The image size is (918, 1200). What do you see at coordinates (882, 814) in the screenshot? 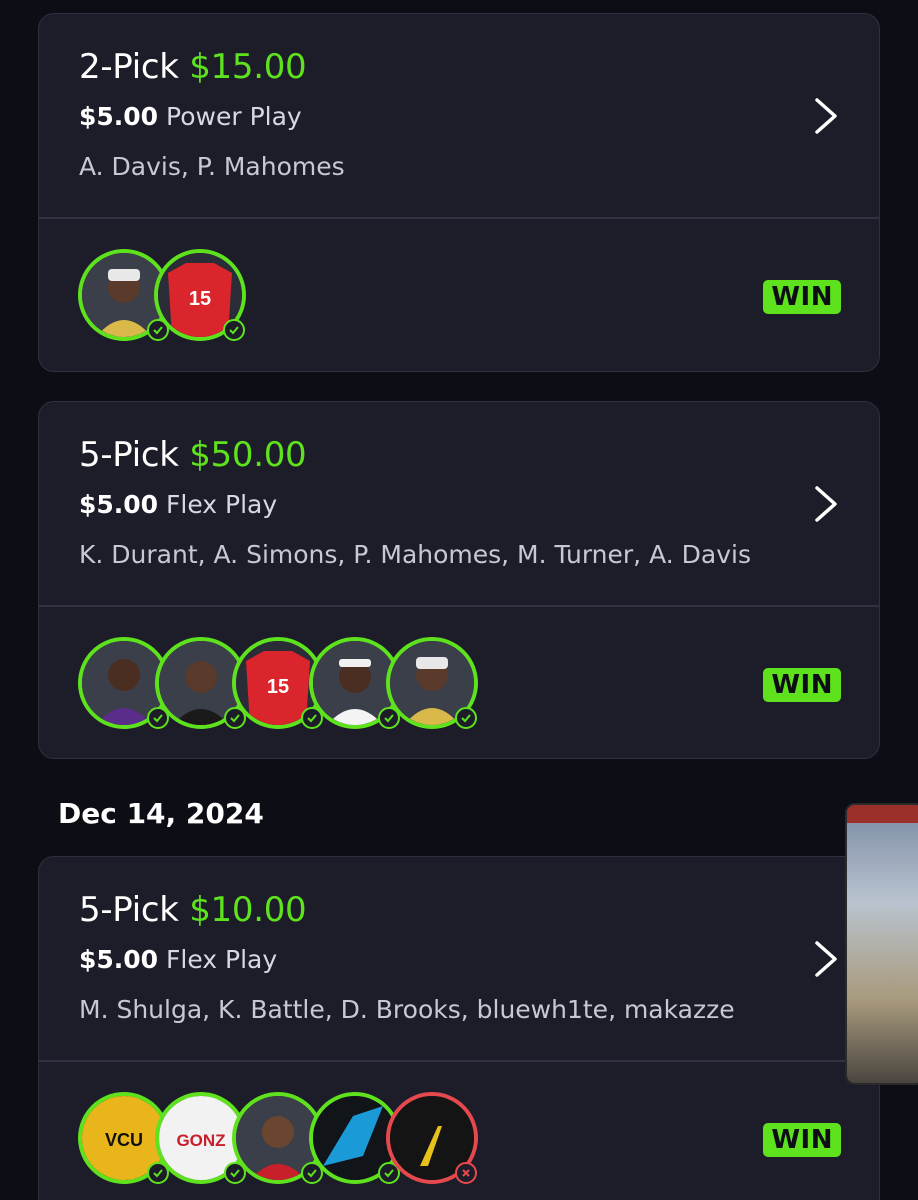
I see `thumbnail-bar` at bounding box center [882, 814].